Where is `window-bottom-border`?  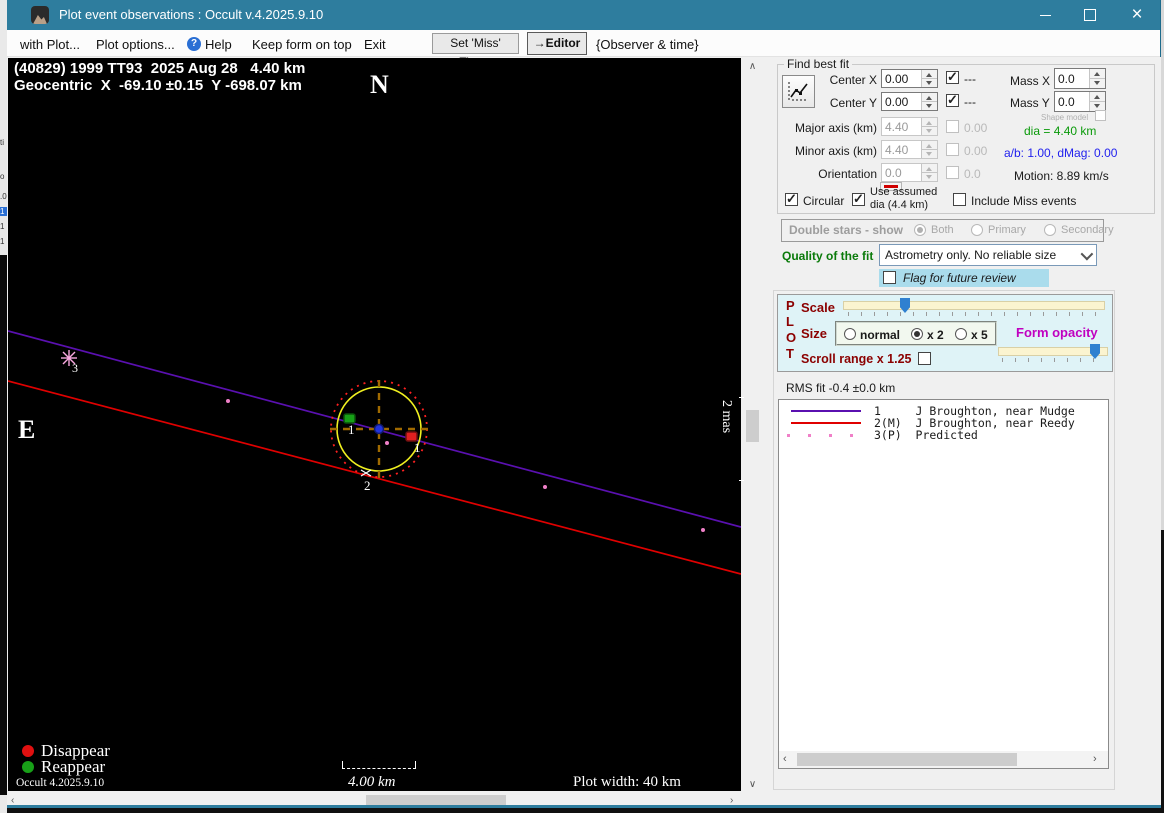
window-bottom-border is located at coordinates (584, 806).